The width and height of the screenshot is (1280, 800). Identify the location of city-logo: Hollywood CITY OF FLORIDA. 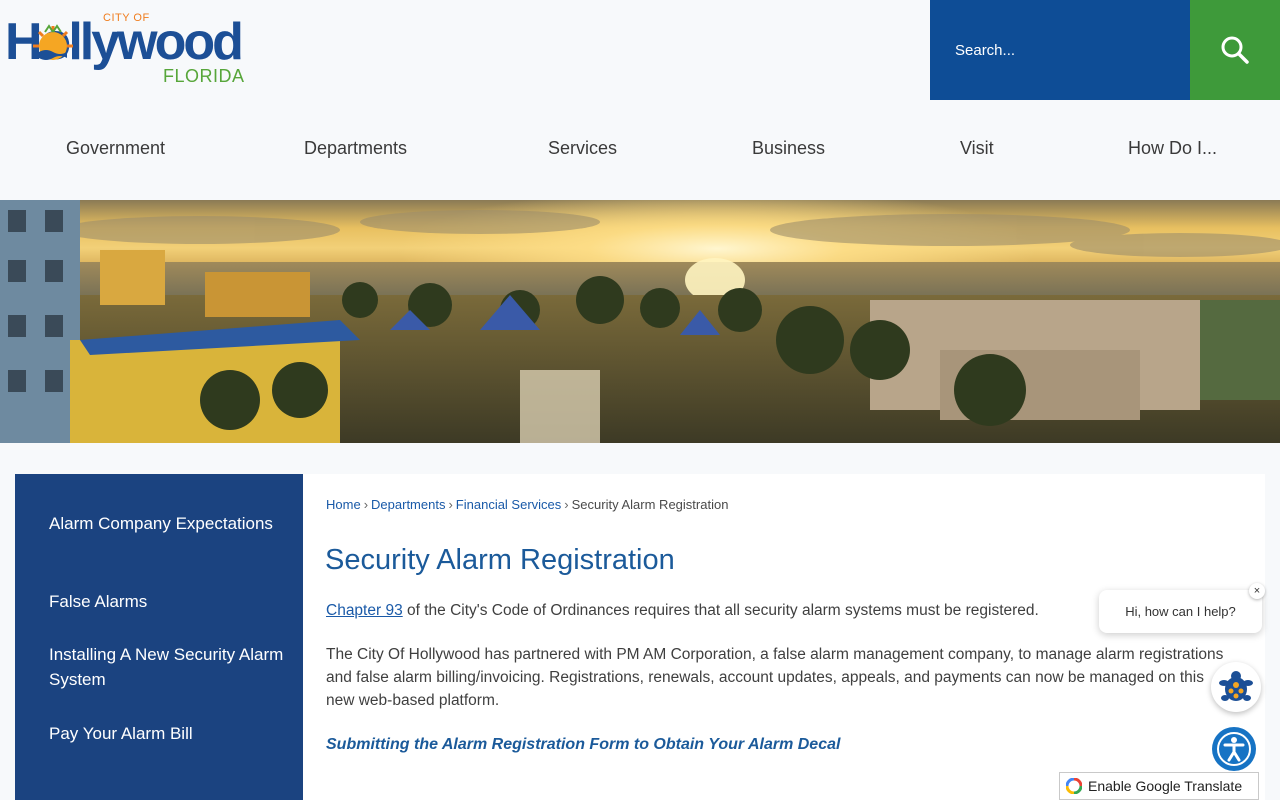
(127, 49).